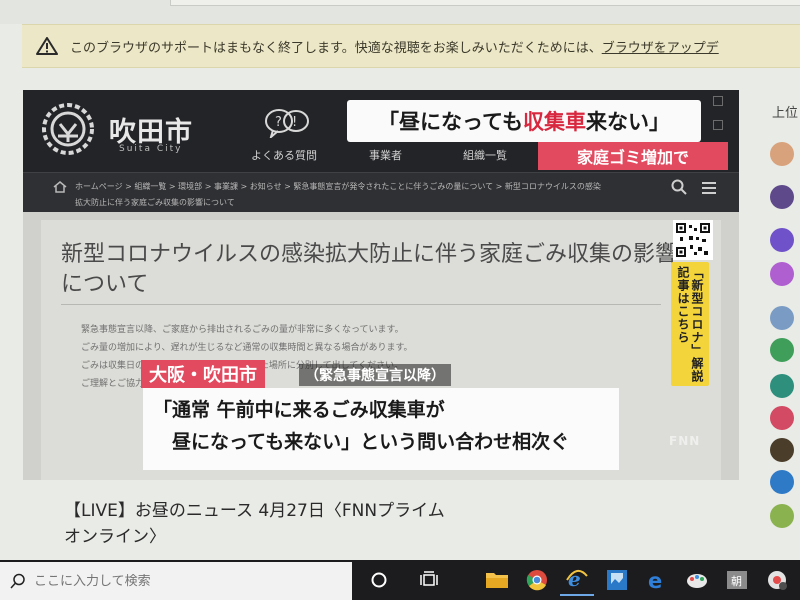  I want to click on telop-quote: 「通常 午前中に来るごみ収集車が 昼になっても来ない」という問い合わせ相次ぐ, so click(381, 429).